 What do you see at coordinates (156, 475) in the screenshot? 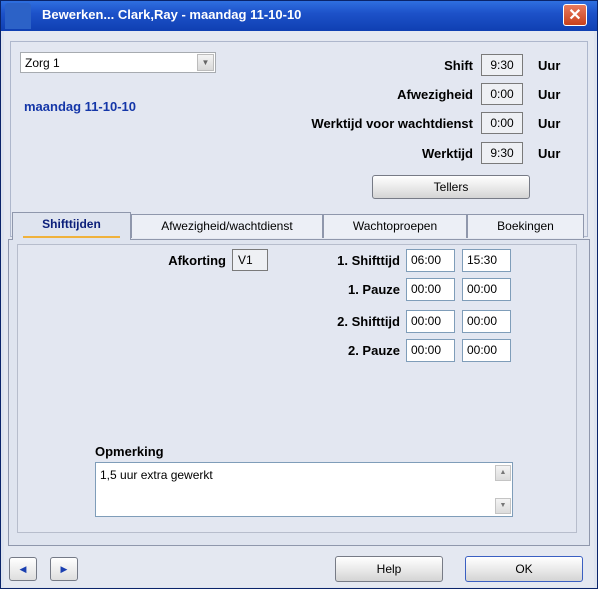
I see `opmerking-text: 1,5 uur extra gewerkt` at bounding box center [156, 475].